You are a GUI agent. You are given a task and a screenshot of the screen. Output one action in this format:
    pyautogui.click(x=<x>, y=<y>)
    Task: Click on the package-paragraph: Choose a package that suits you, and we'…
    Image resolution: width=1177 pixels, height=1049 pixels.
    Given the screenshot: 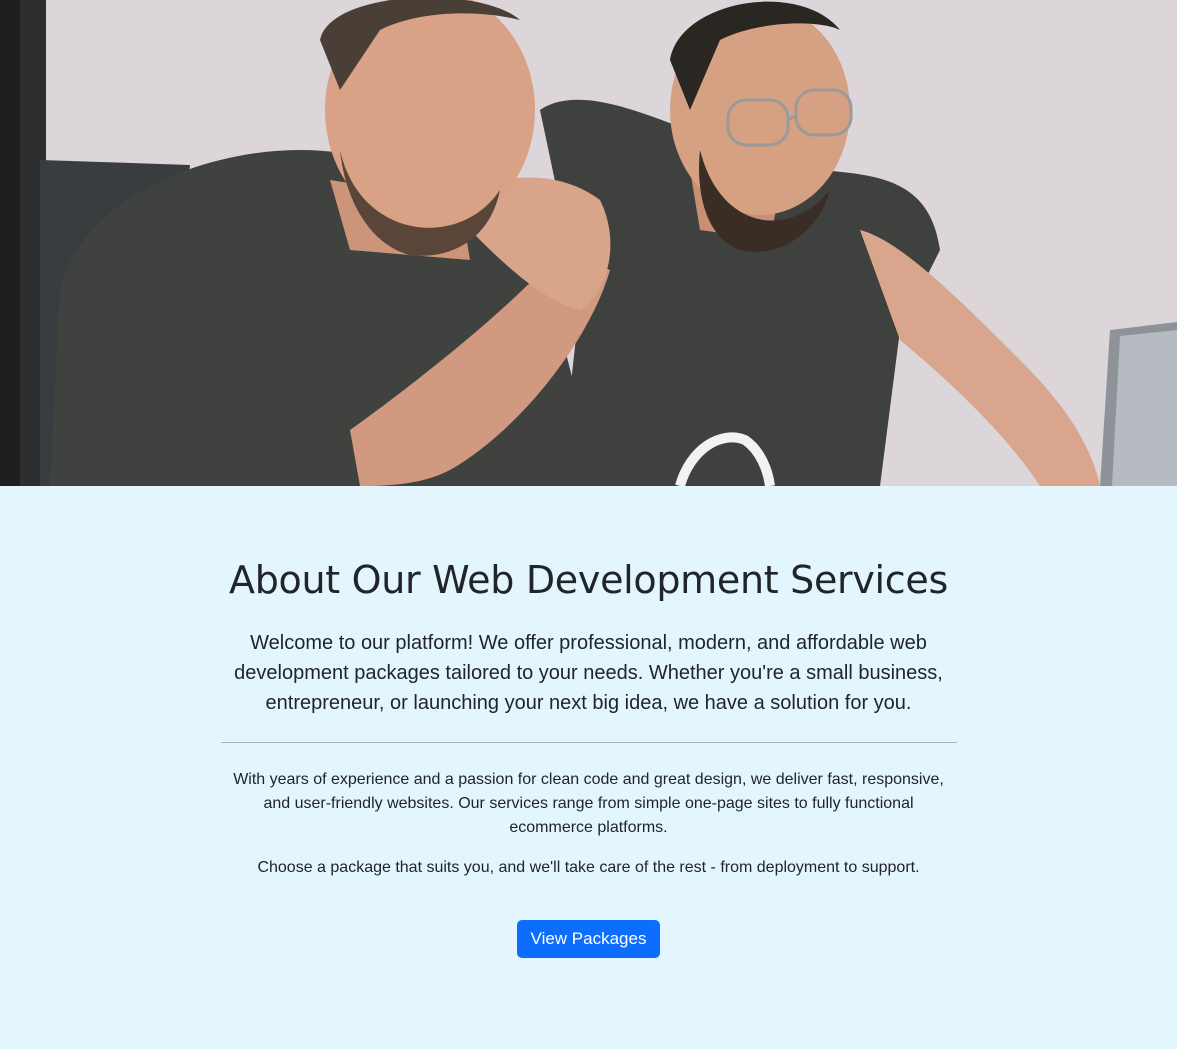 What is the action you would take?
    pyautogui.click(x=588, y=867)
    